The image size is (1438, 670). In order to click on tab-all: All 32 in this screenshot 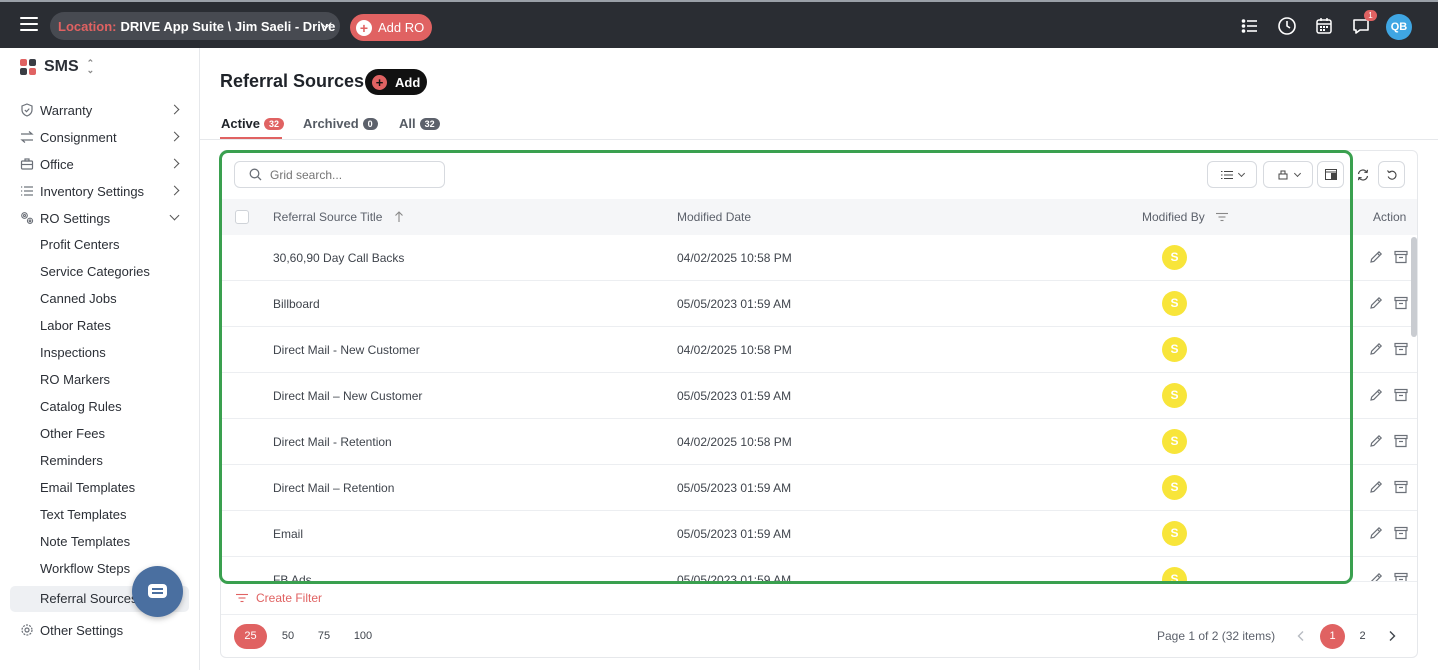, I will do `click(419, 123)`.